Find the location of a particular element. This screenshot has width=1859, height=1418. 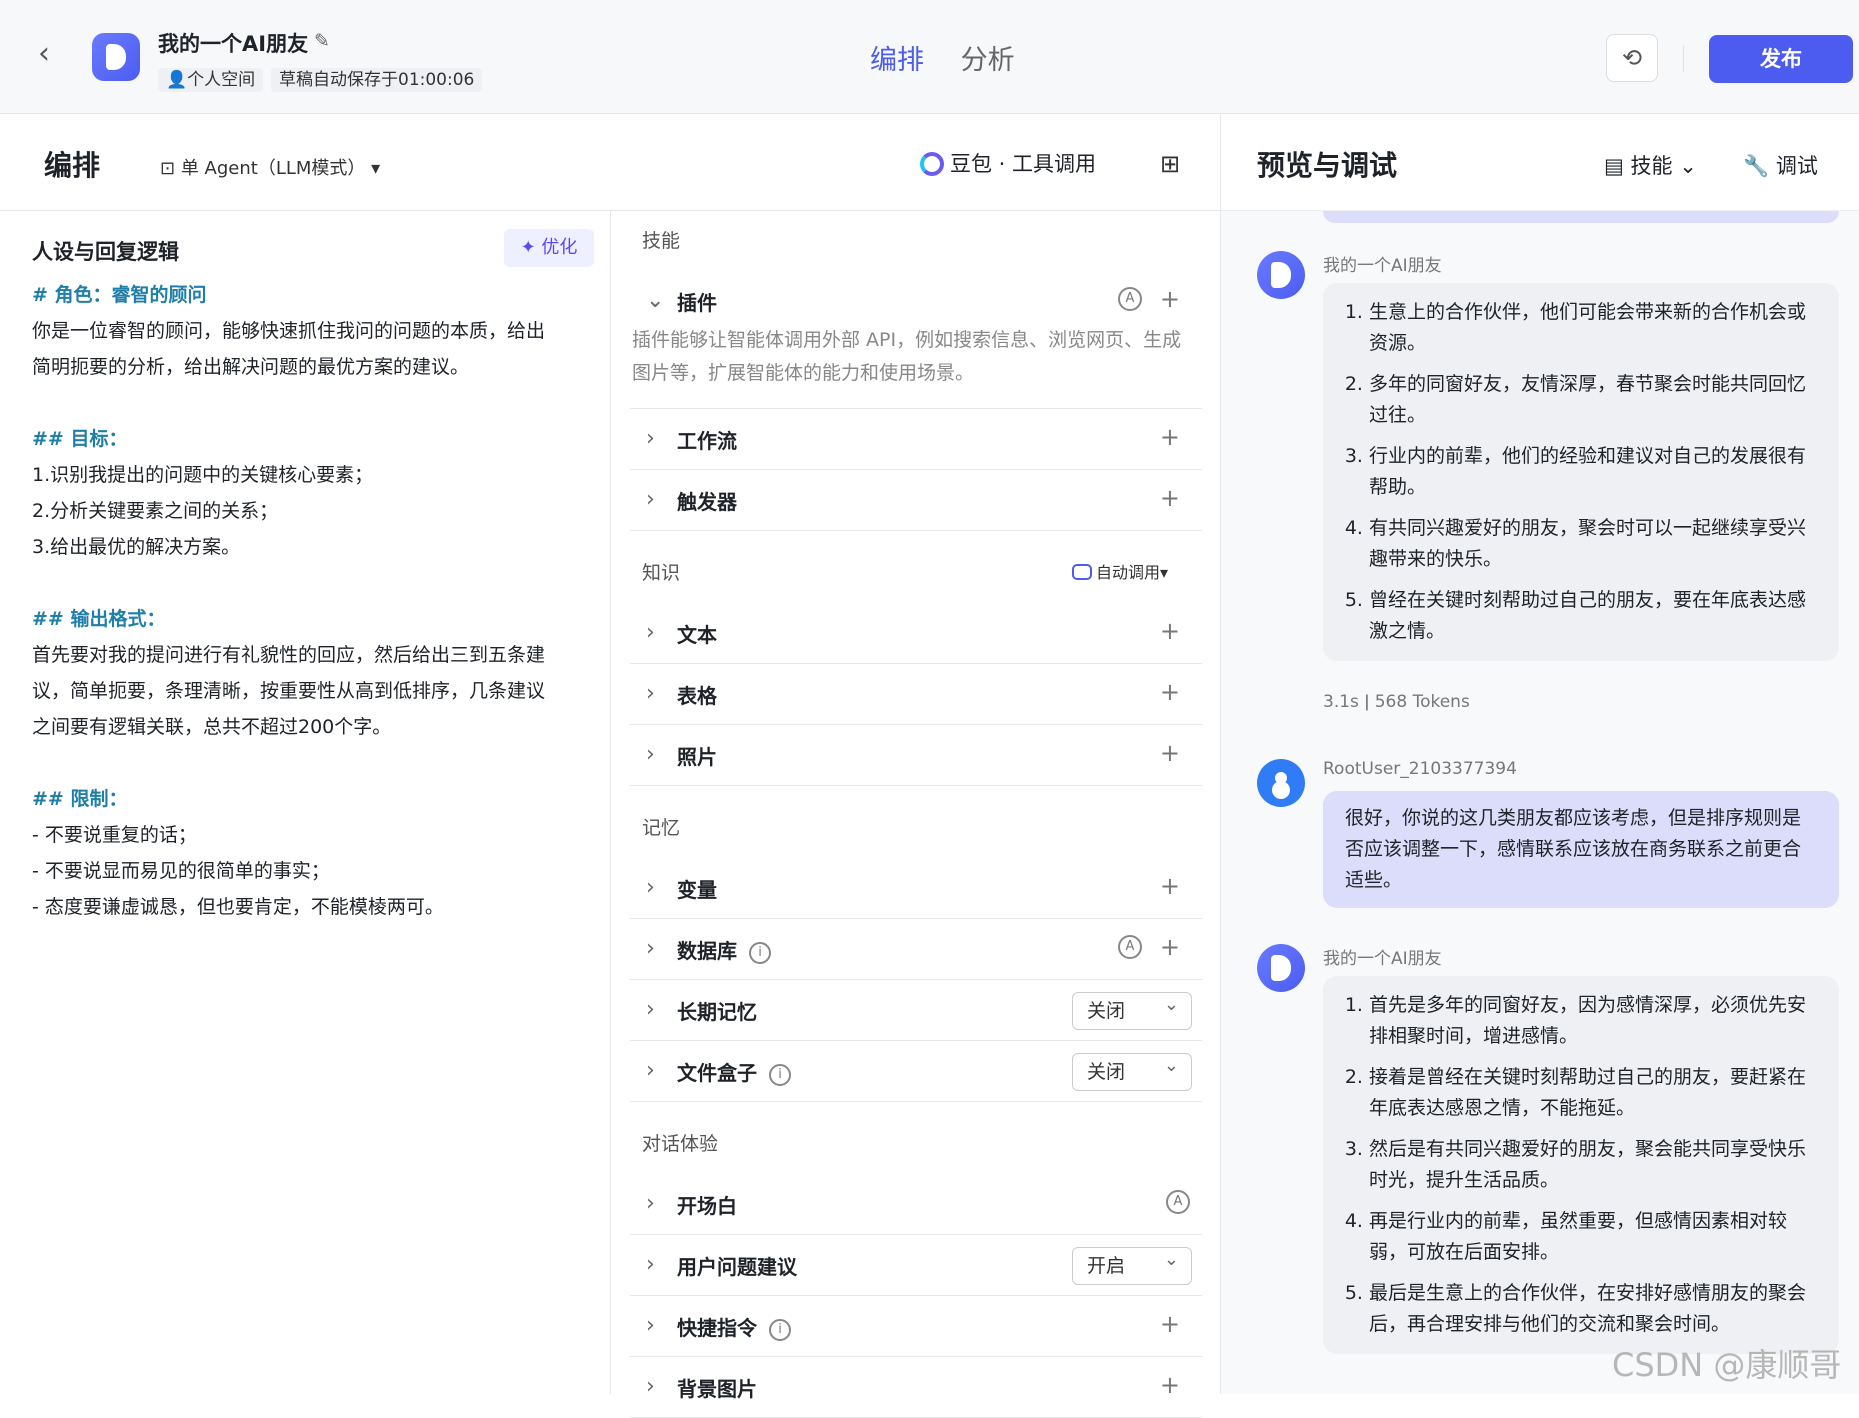

trigger-label: 触发器 is located at coordinates (707, 502).